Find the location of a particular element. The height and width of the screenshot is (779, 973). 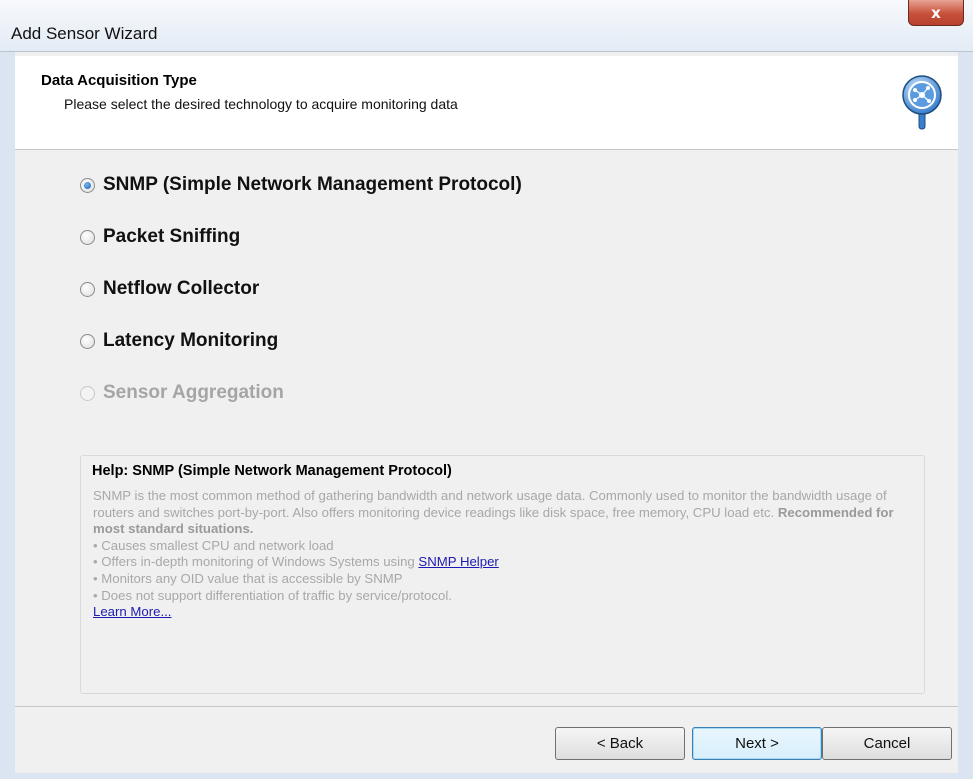

option-netflow-collector: Netflow Collector is located at coordinates (169, 289).